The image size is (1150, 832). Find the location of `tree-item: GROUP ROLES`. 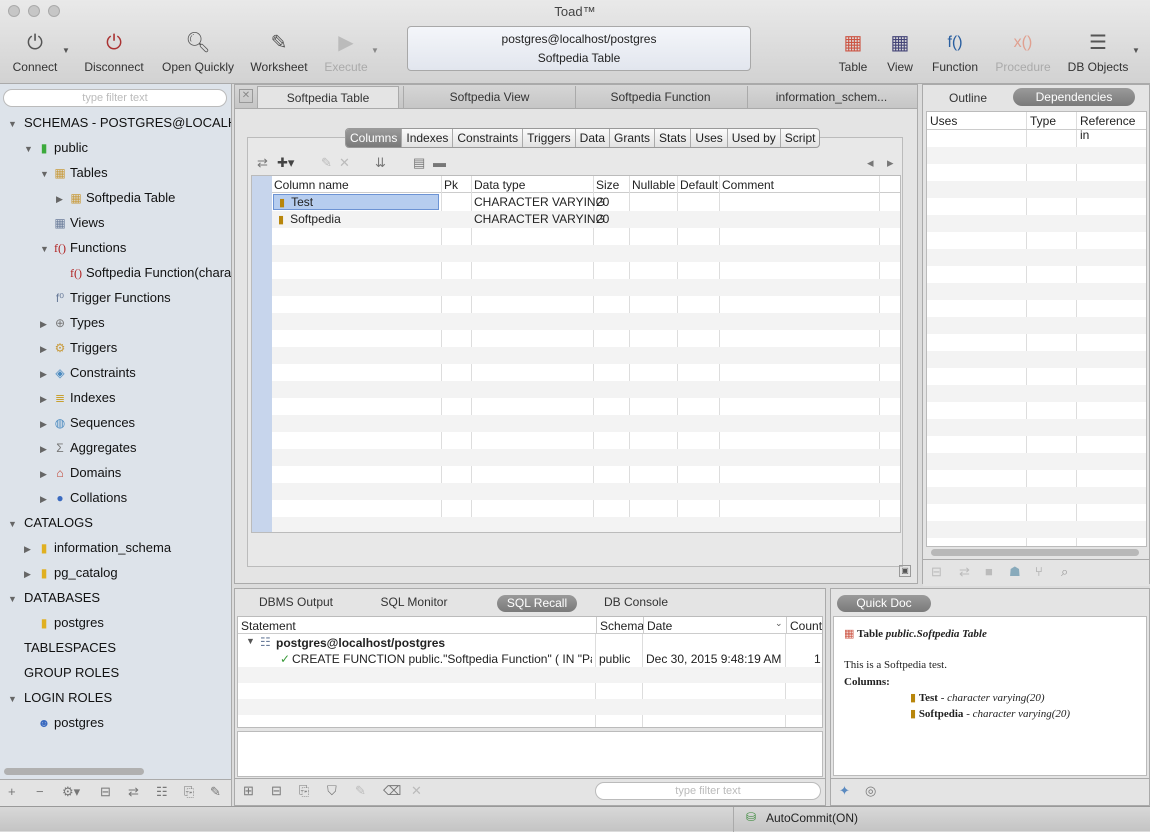

tree-item: GROUP ROLES is located at coordinates (59, 672).